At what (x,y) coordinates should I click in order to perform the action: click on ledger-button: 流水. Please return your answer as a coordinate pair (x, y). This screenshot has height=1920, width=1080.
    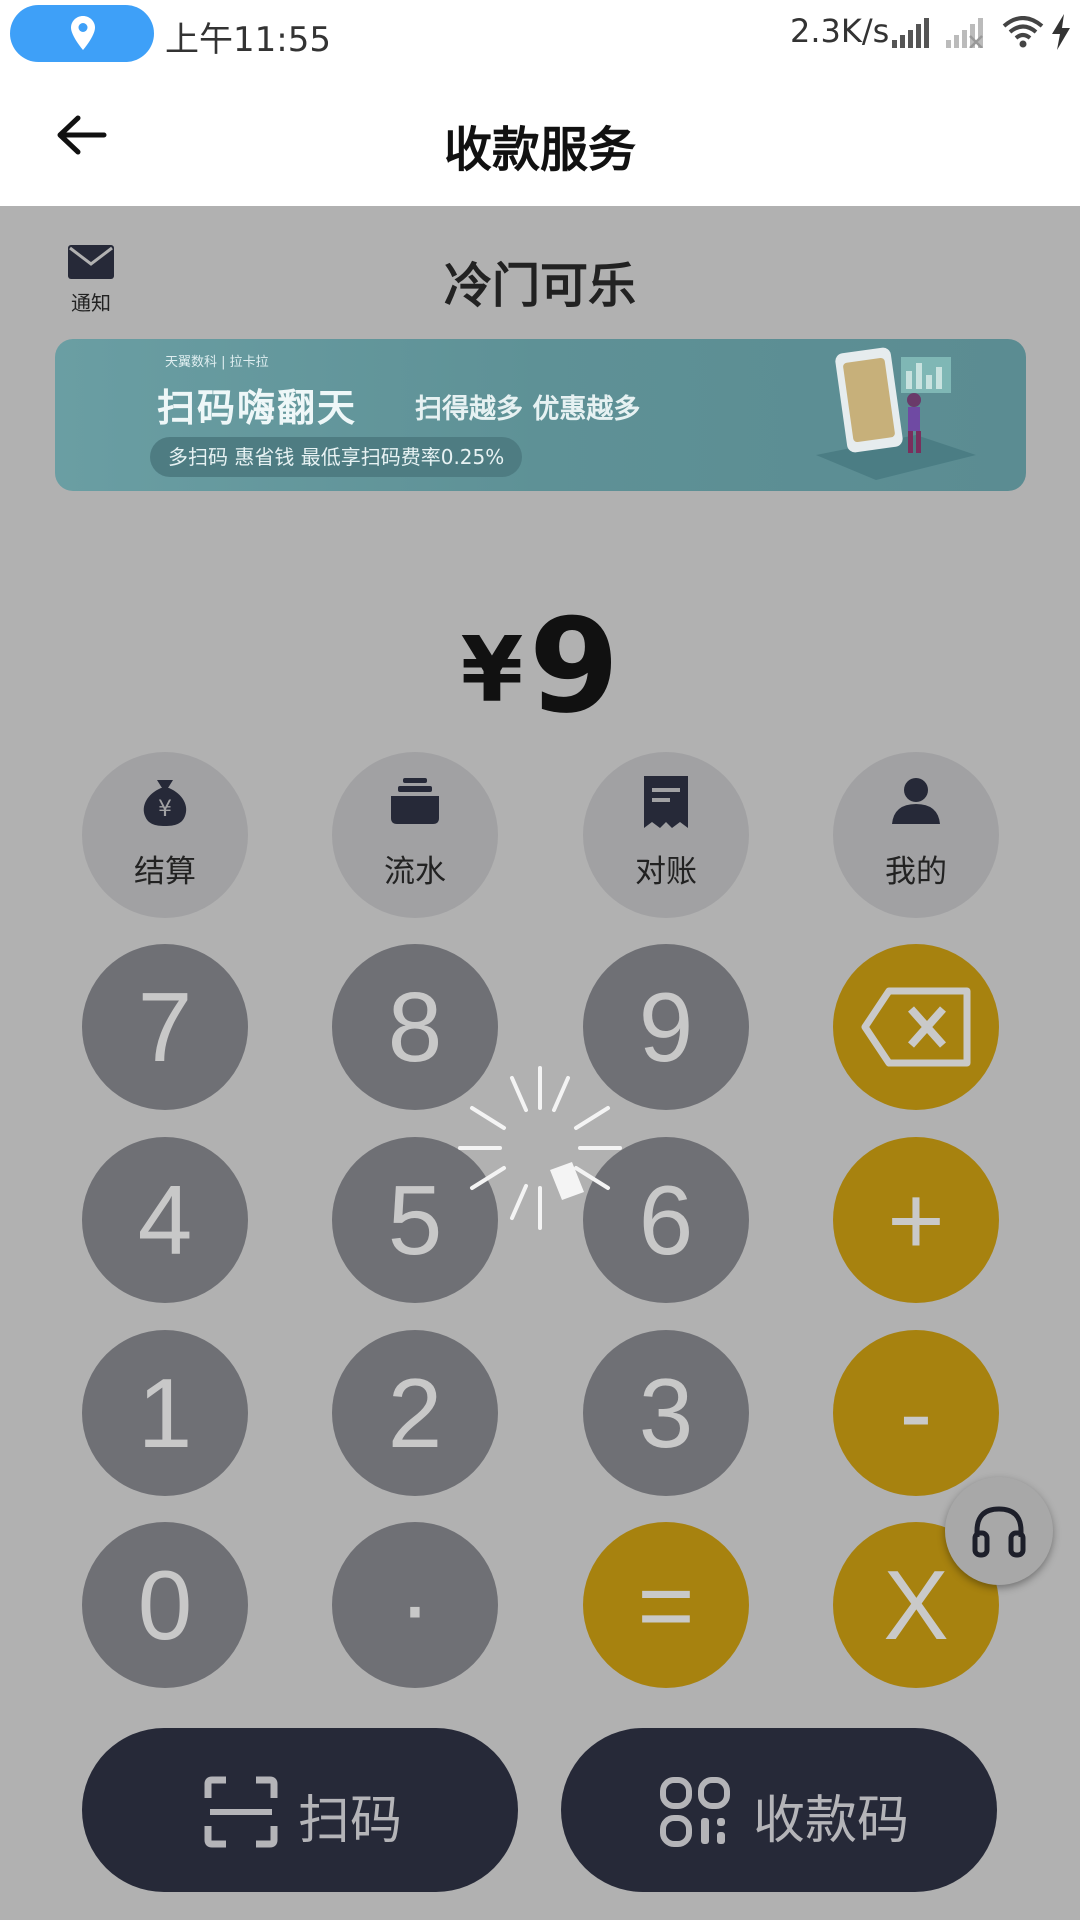
    Looking at the image, I should click on (415, 835).